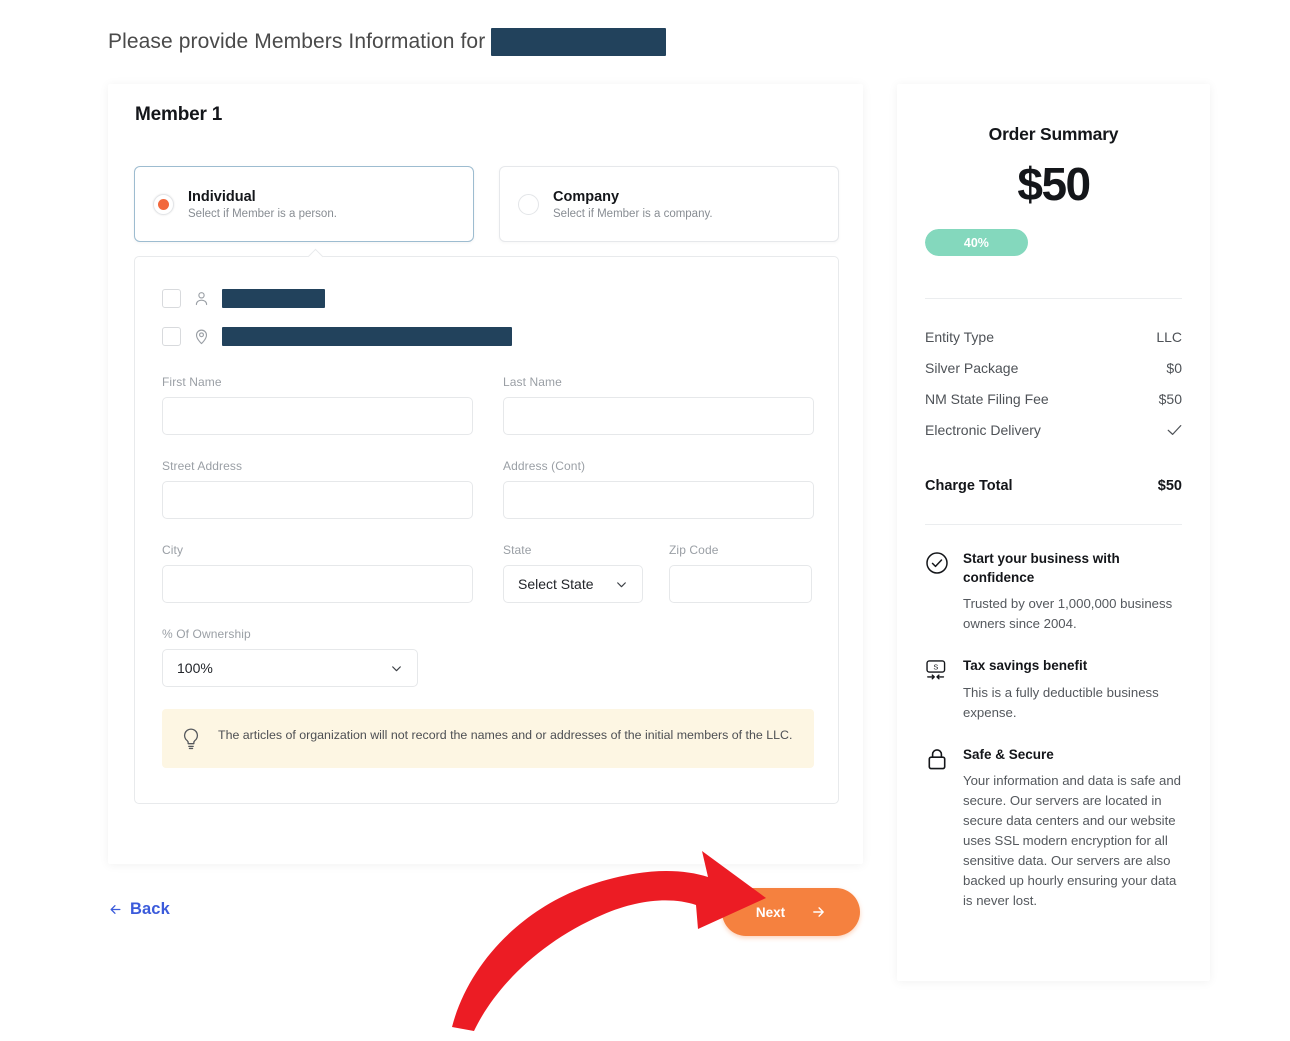 The width and height of the screenshot is (1290, 1041). What do you see at coordinates (1025, 666) in the screenshot?
I see `trust-badge-title: Tax savings benefit` at bounding box center [1025, 666].